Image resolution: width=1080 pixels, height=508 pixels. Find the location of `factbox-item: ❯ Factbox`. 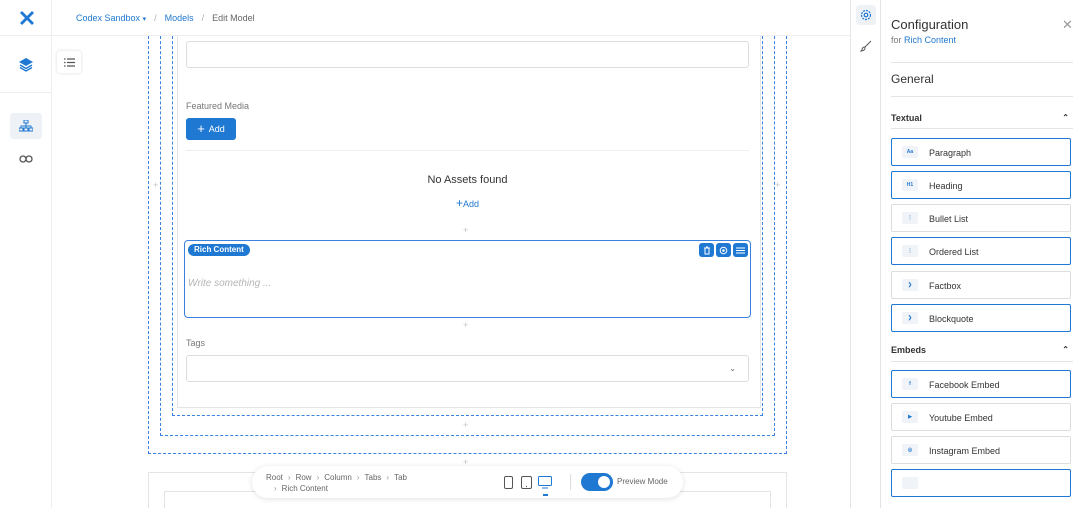

factbox-item: ❯ Factbox is located at coordinates (981, 285).